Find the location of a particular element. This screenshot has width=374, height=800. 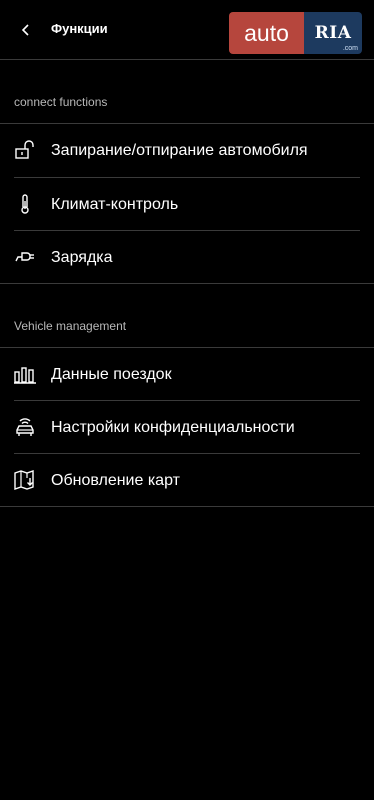

list-item-privacy-settings: Настройки конфиденциальности is located at coordinates (187, 427).